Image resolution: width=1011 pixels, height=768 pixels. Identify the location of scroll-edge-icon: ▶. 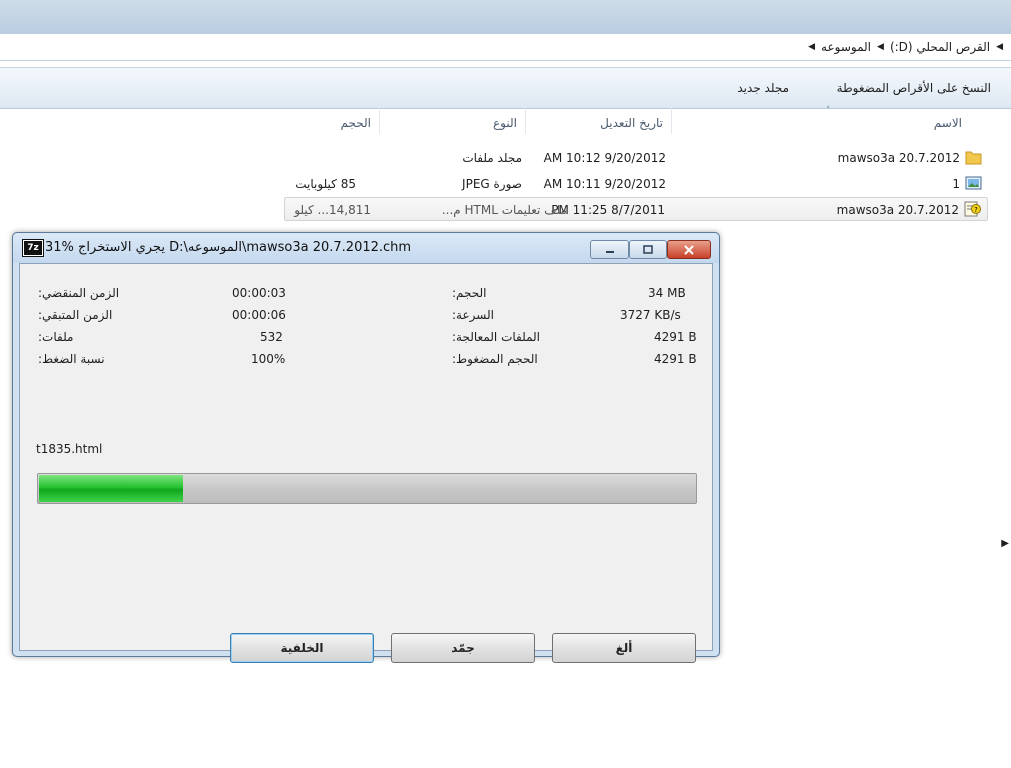
(1005, 543).